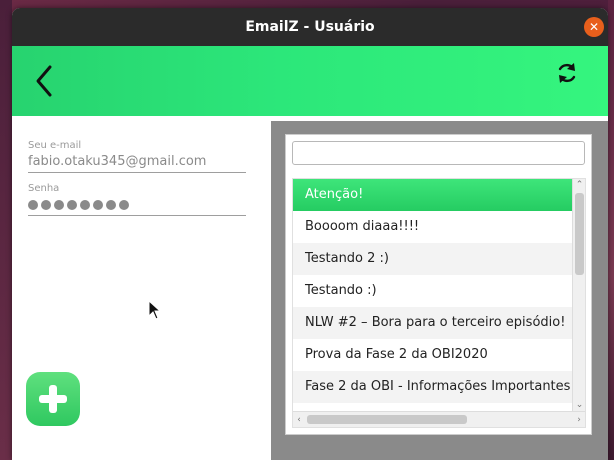 The width and height of the screenshot is (614, 460). I want to click on scroll-right-icon: ›, so click(579, 419).